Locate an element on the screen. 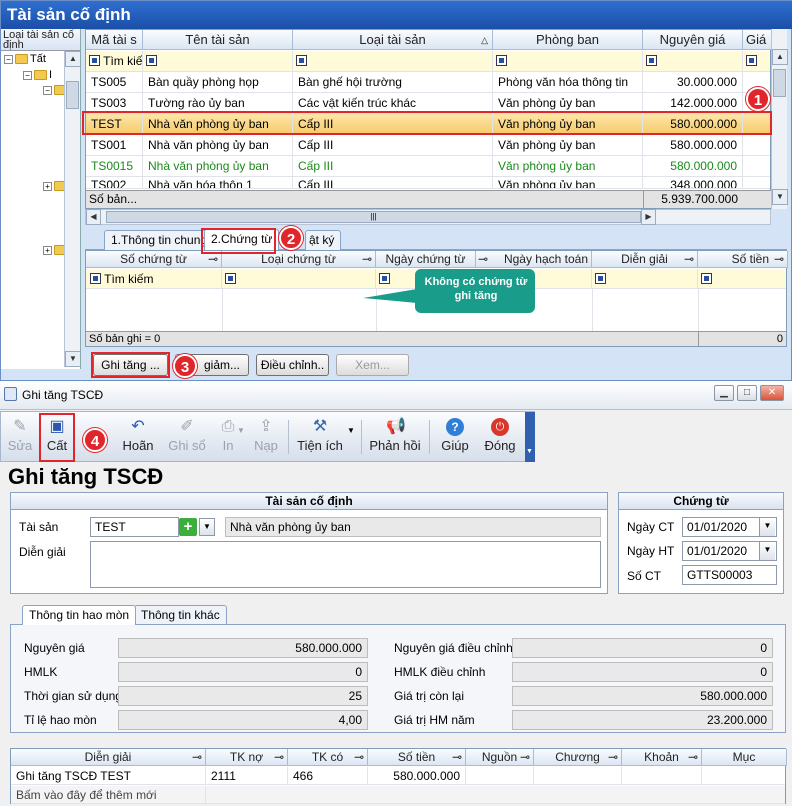  tab-other-info: Thông tin khác is located at coordinates (180, 615).